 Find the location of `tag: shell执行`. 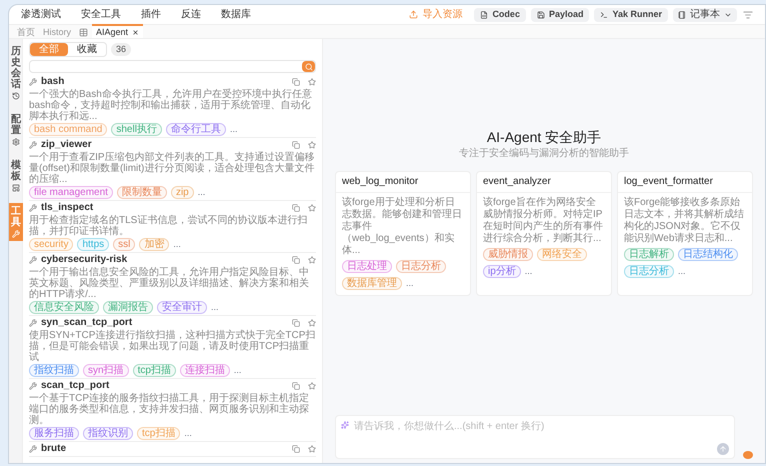

tag: shell执行 is located at coordinates (136, 129).